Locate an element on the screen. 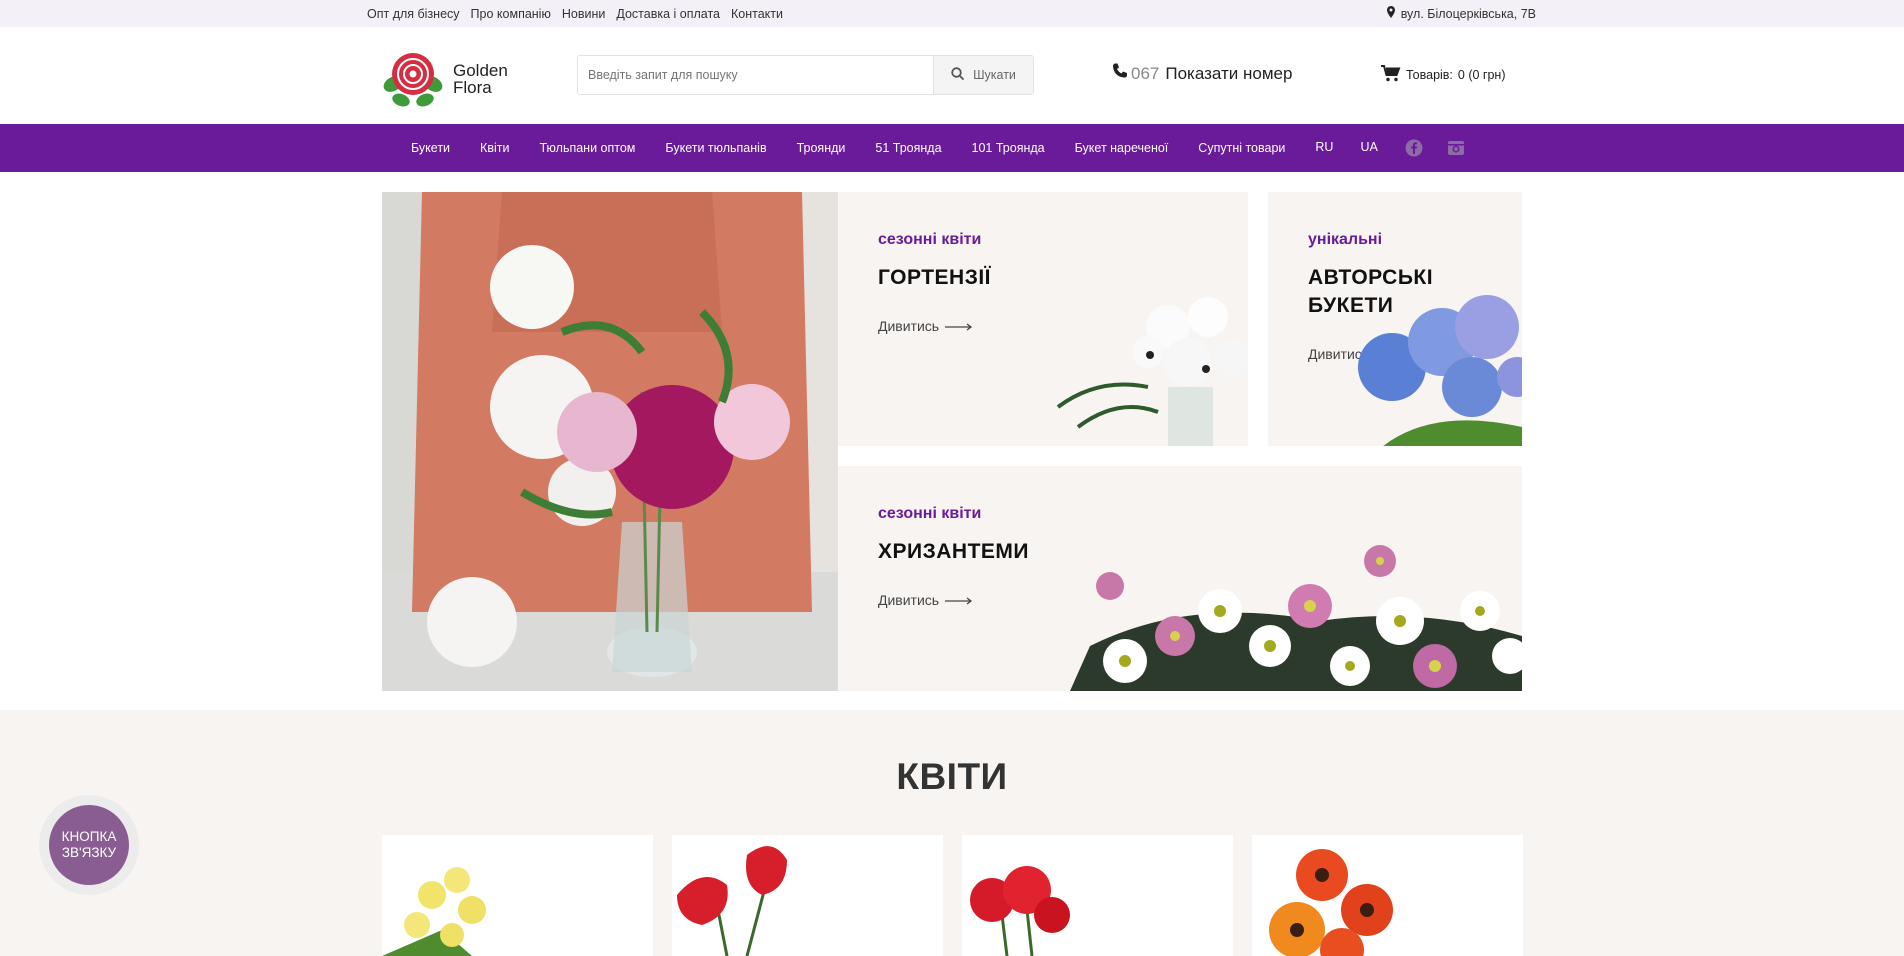  card-title: ГОРТЕНЗІЇ is located at coordinates (934, 277).